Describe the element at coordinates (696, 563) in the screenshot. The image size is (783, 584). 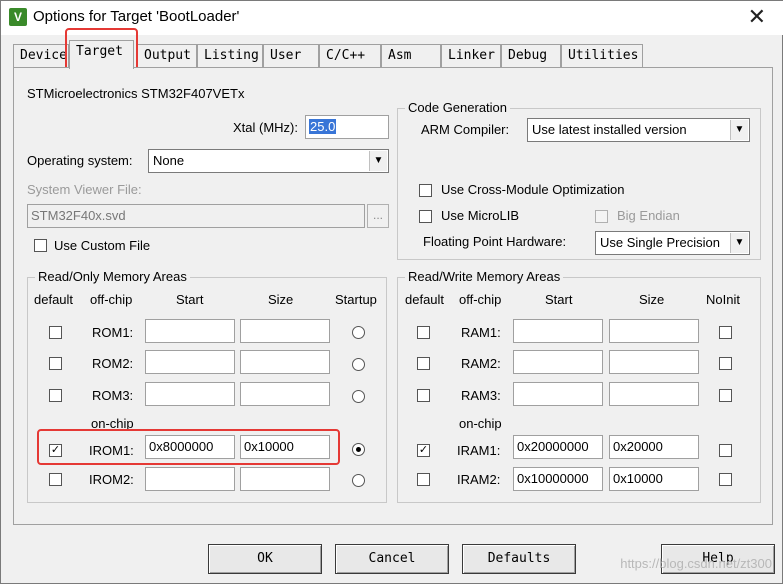
I see `watermark: https://blog.csdn.net/zt300` at that location.